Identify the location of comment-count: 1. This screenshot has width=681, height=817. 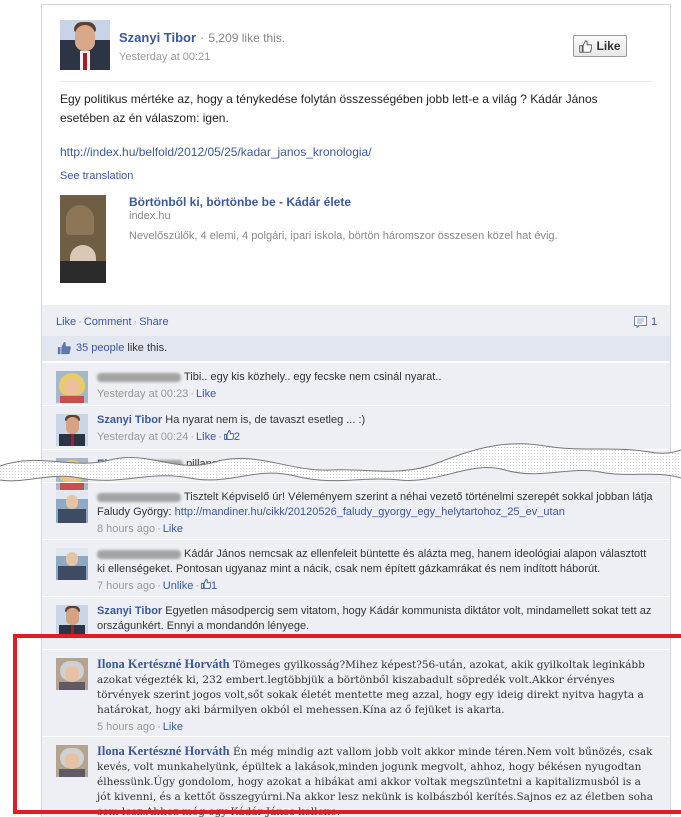
(645, 322).